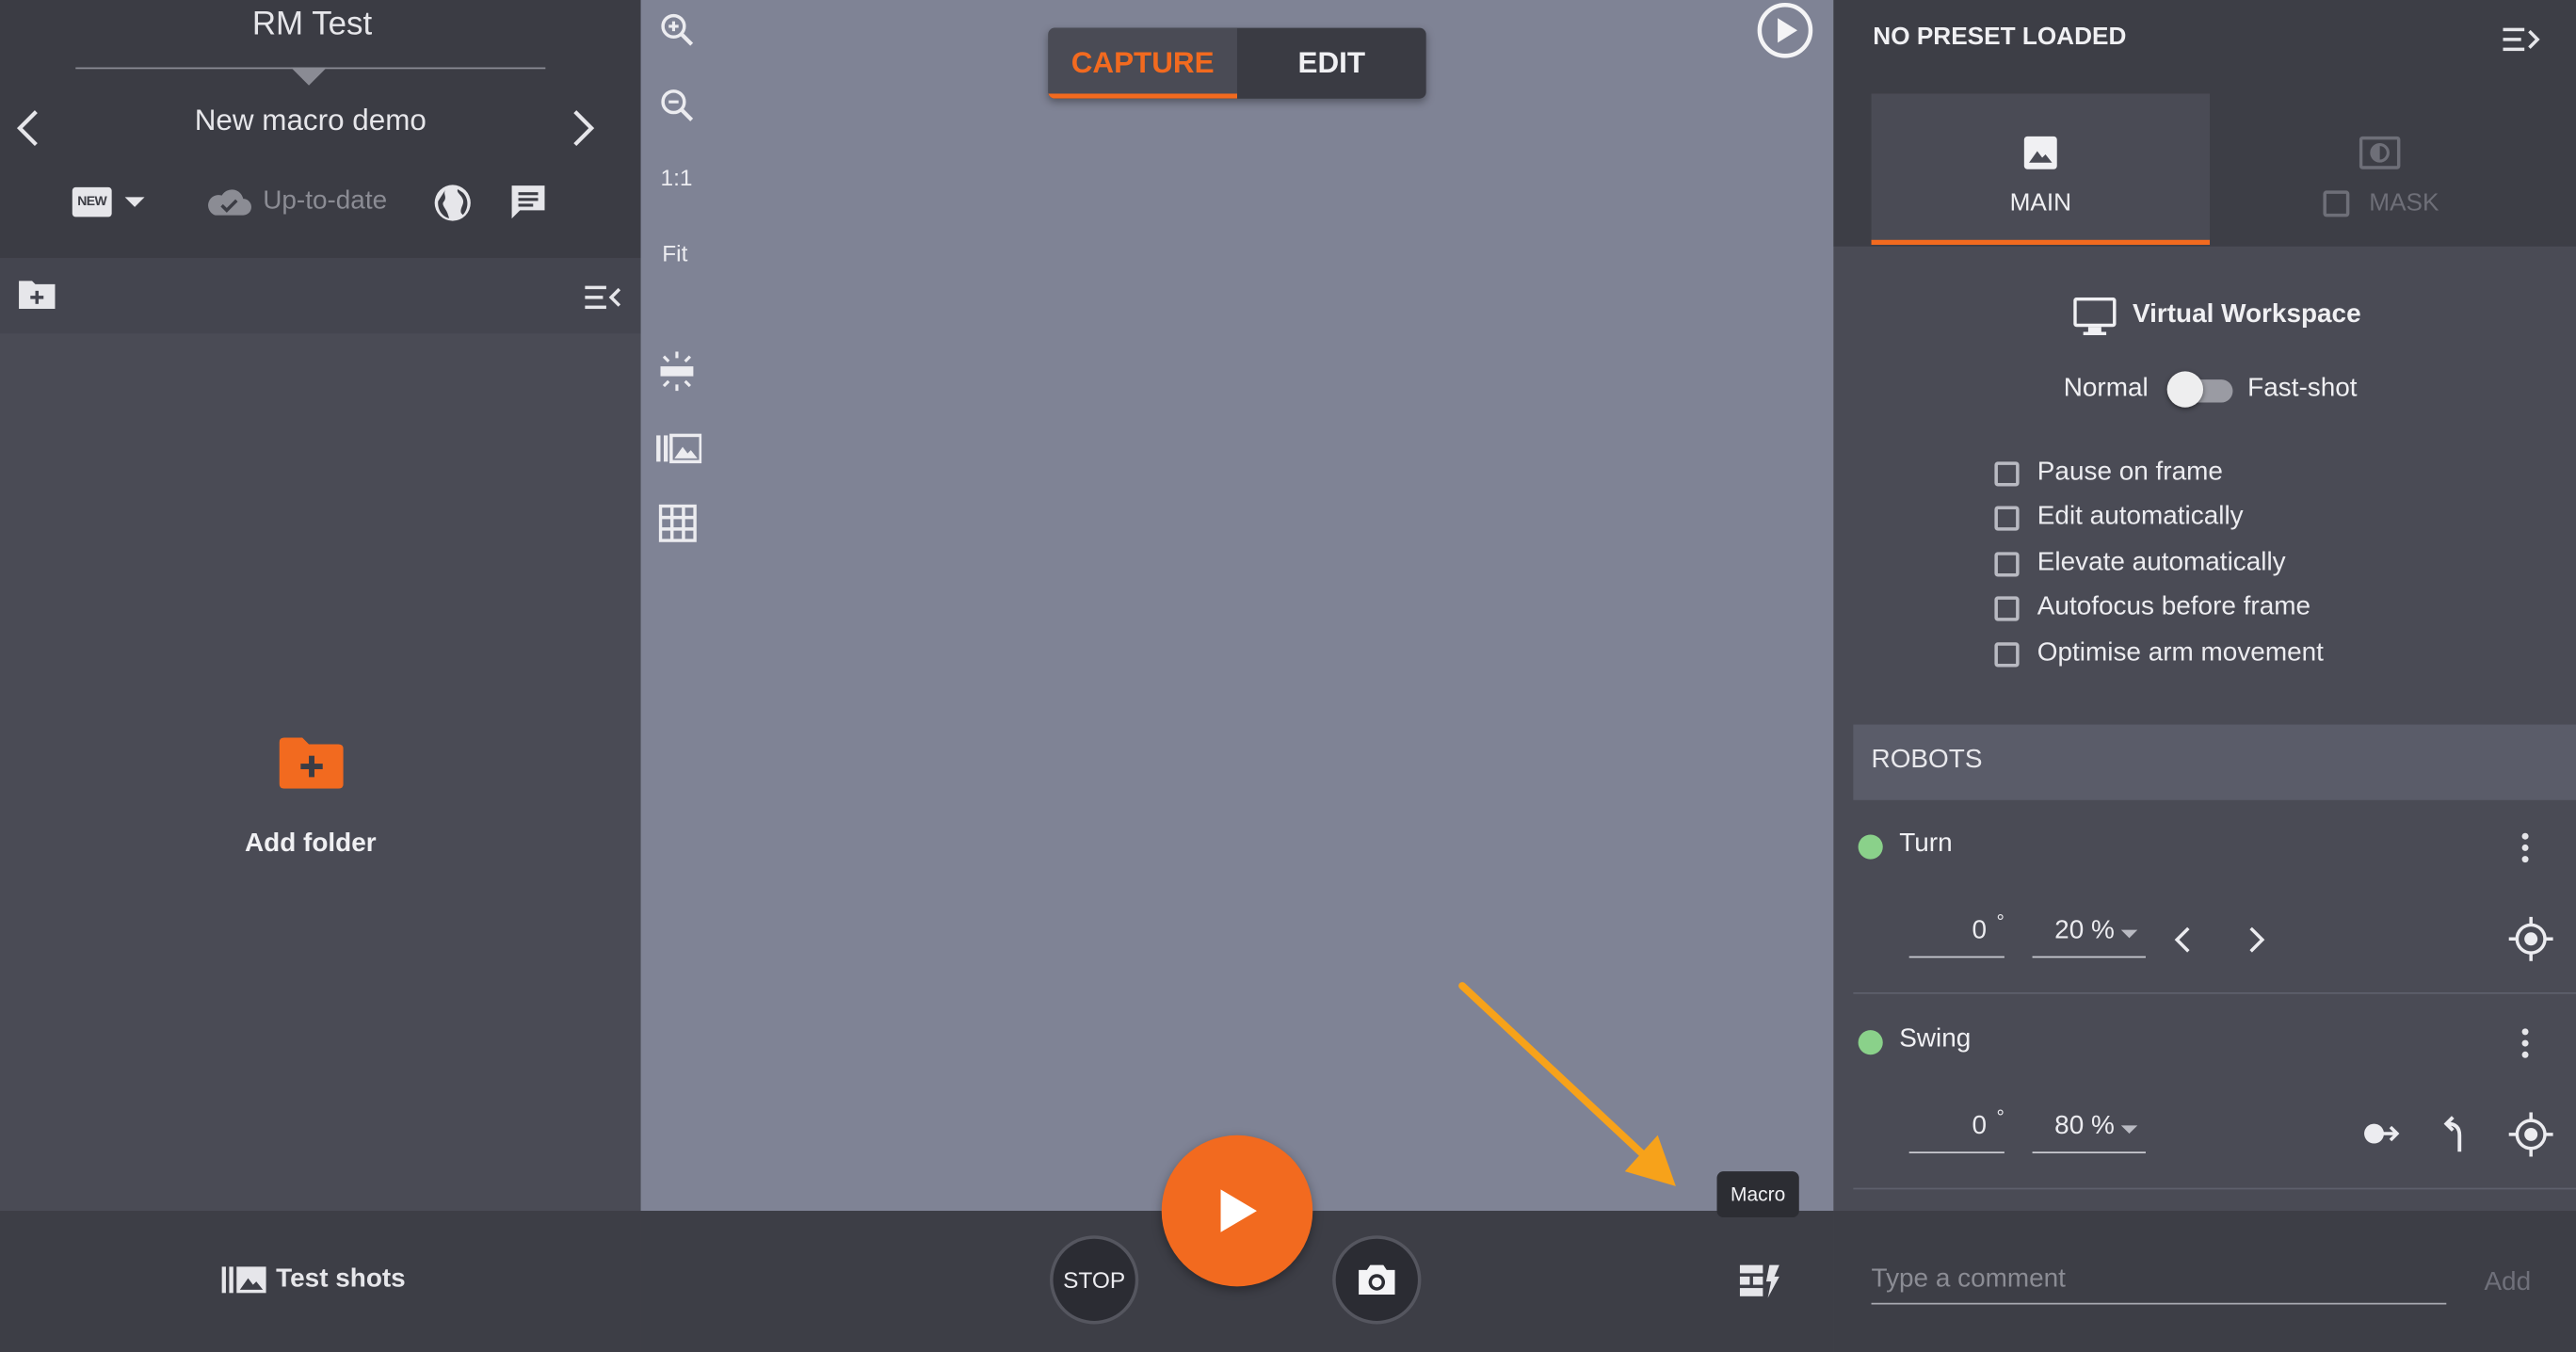 The image size is (2576, 1352). I want to click on tutorial-arrow-icon, so click(1568, 1084).